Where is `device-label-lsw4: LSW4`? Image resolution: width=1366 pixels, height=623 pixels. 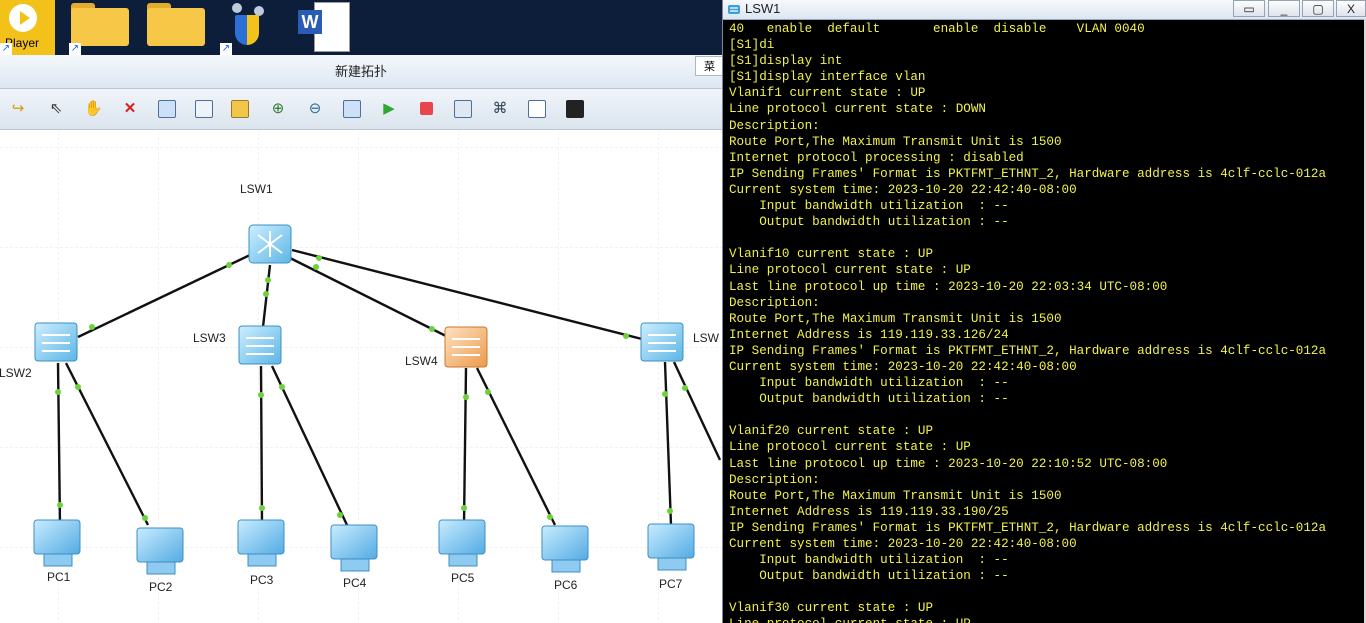
device-label-lsw4: LSW4 is located at coordinates (421, 361).